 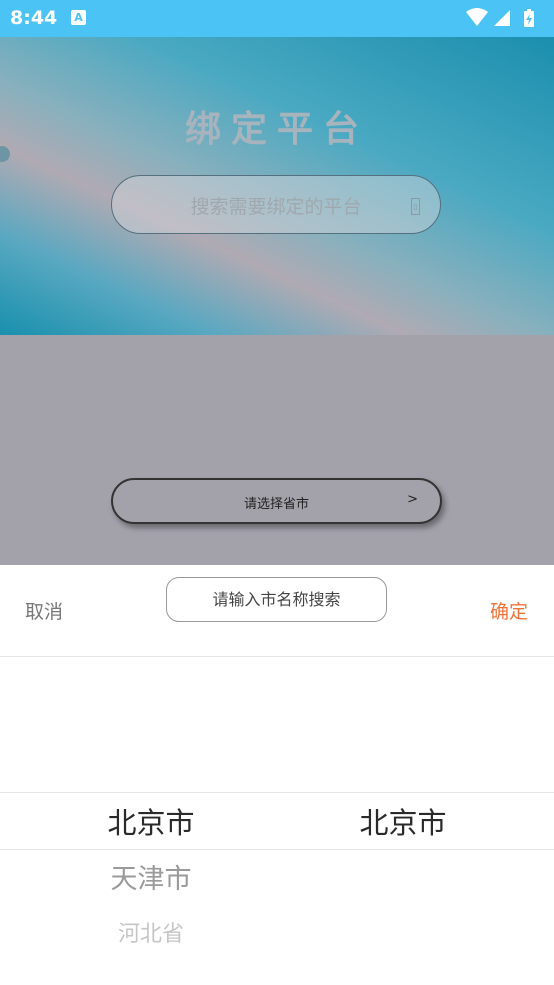 I want to click on status-time: 8:44, so click(x=34, y=18).